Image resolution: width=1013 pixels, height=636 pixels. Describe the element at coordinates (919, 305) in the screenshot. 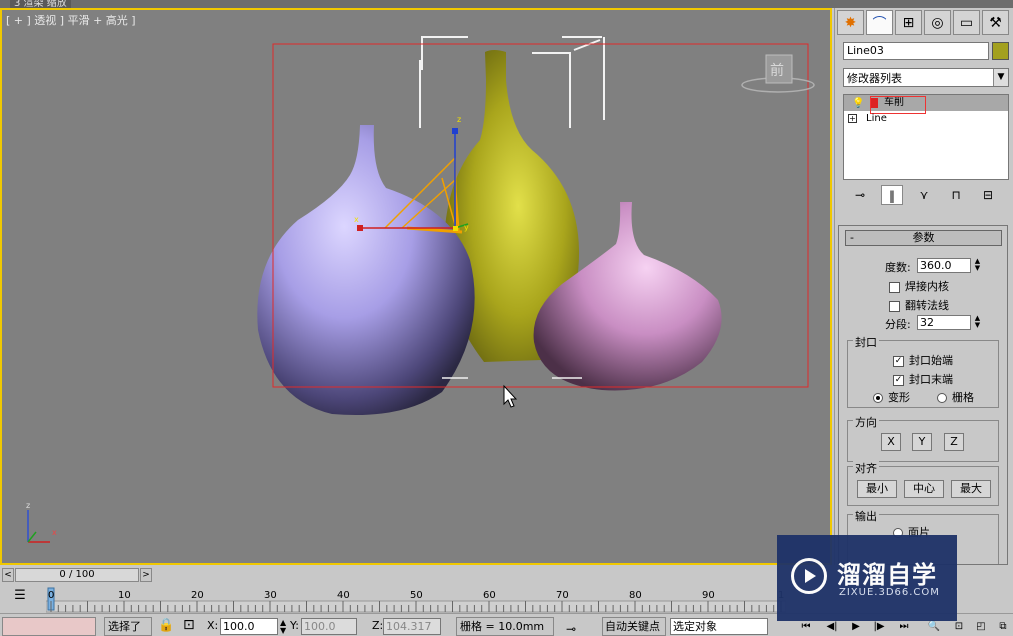

I see `flip-normals-checkbox: 翻转法线` at that location.